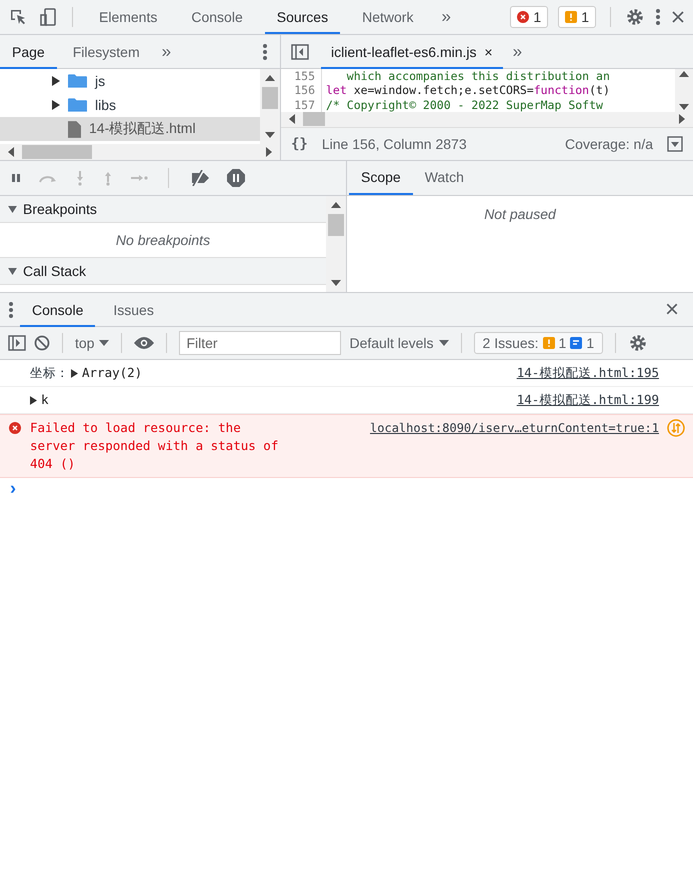  Describe the element at coordinates (576, 343) in the screenshot. I see `message-icon` at that location.